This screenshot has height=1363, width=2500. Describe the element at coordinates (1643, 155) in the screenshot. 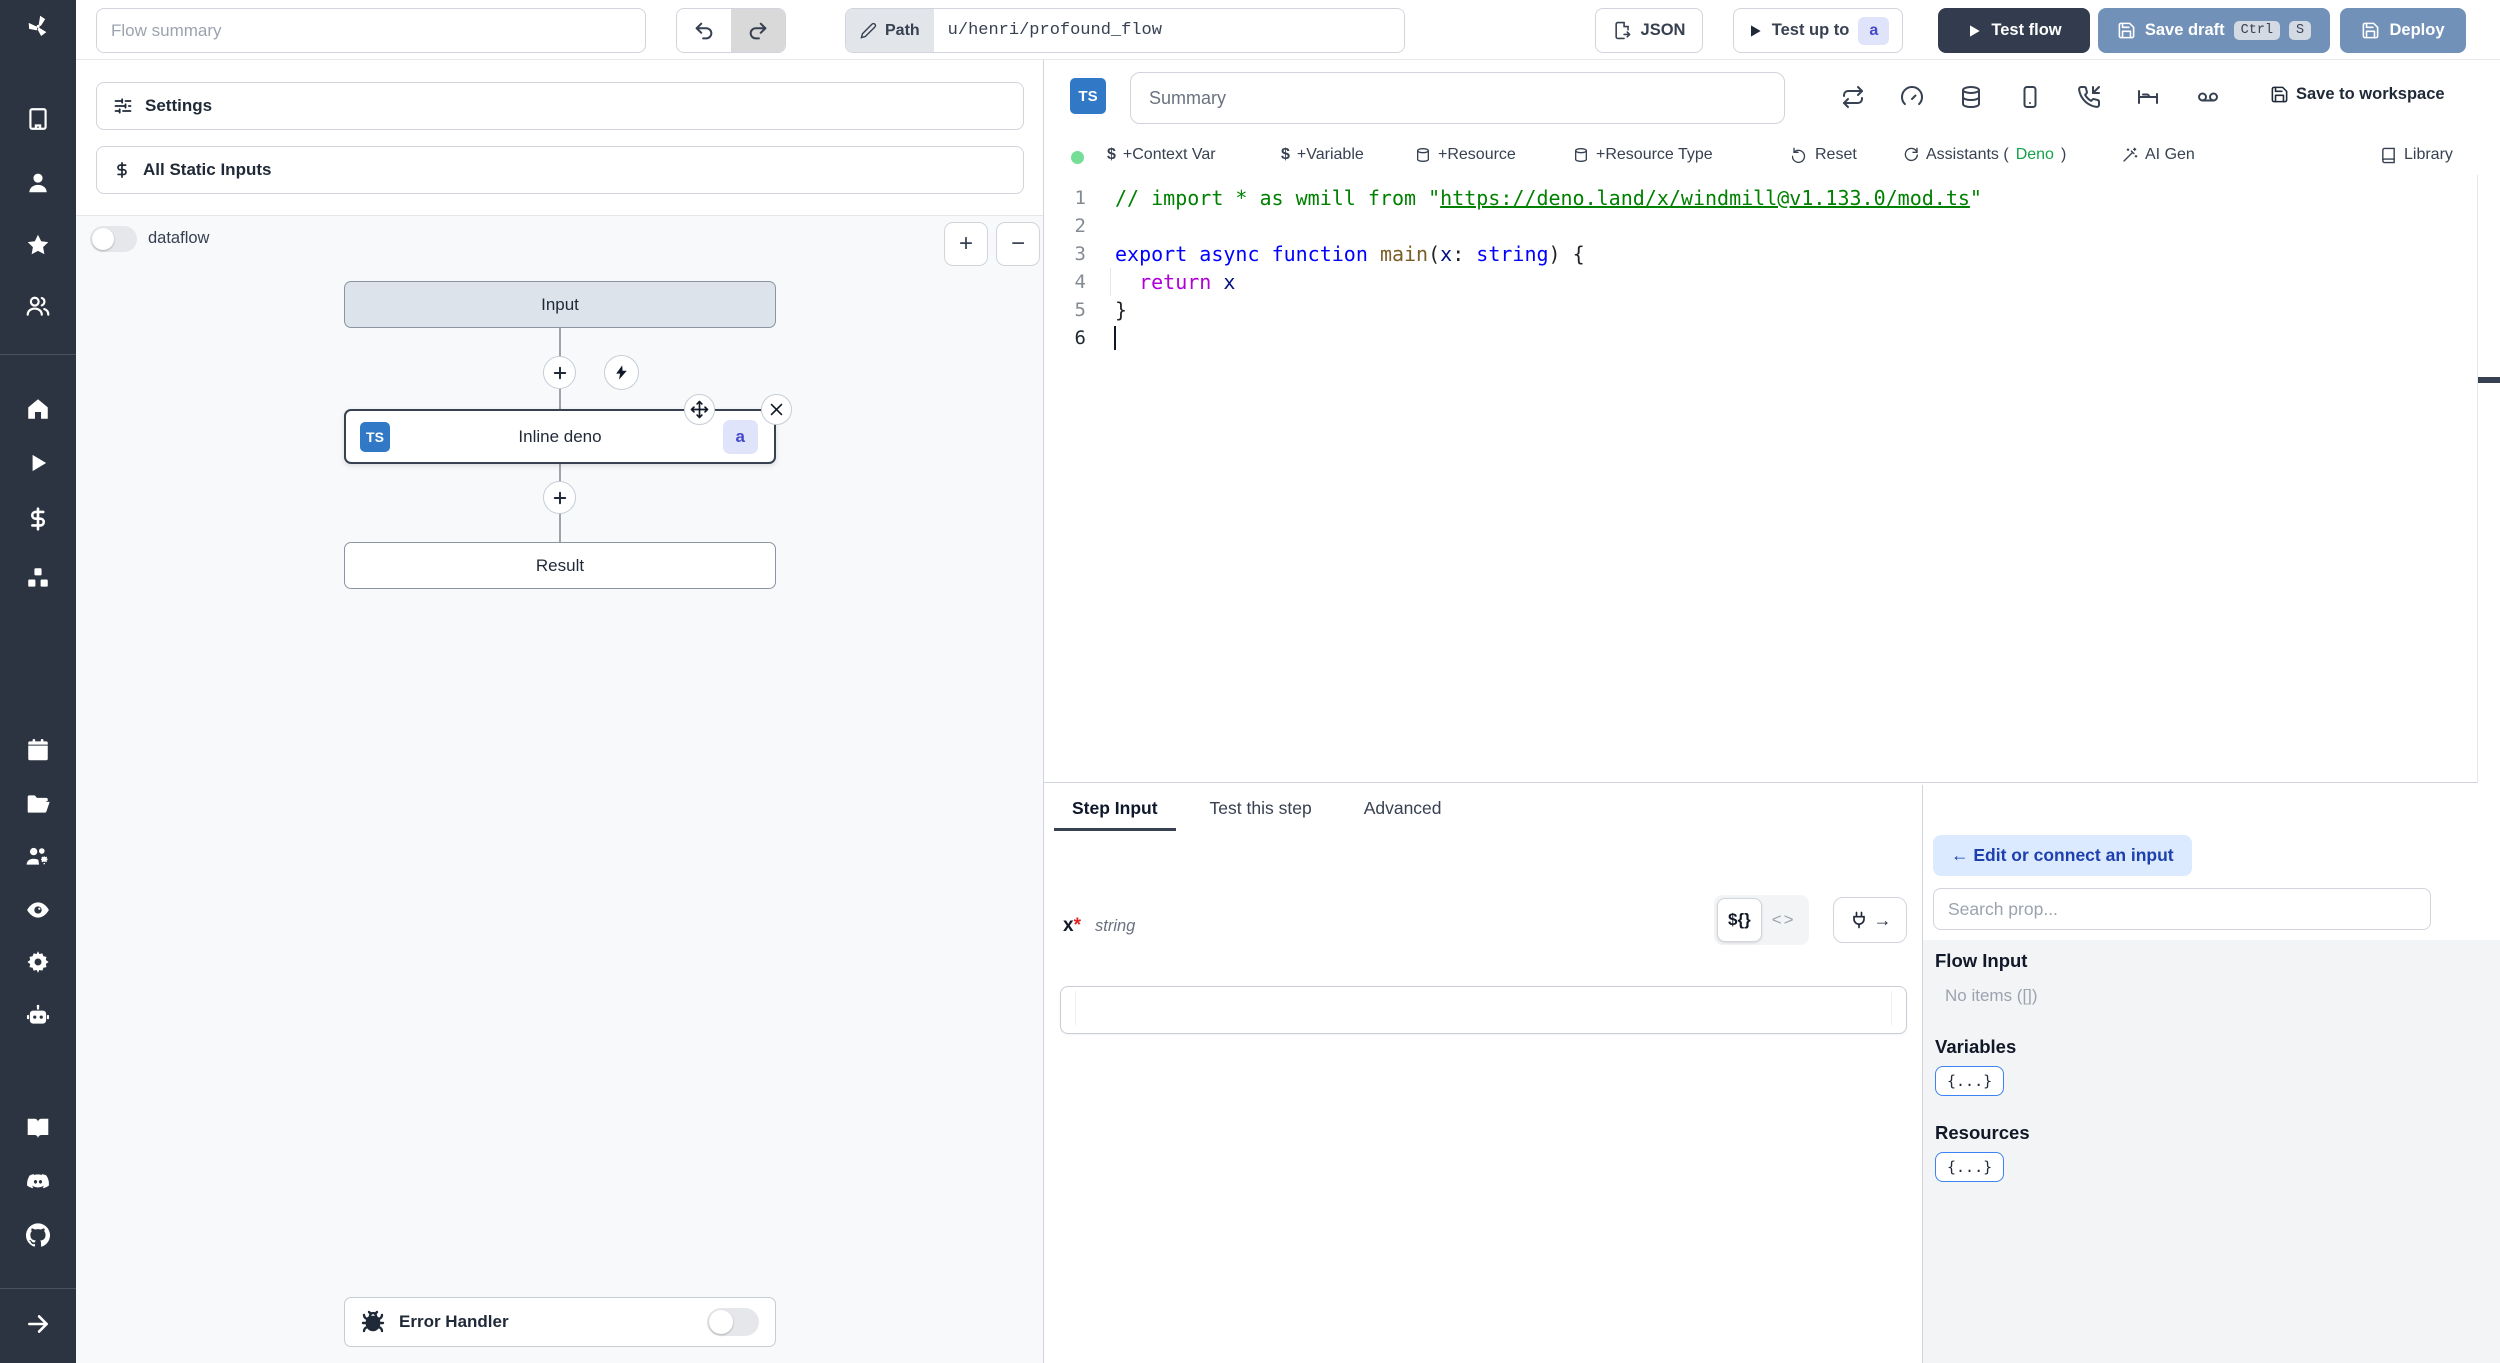

I see `add-resource-type-button: +Resource Type` at that location.